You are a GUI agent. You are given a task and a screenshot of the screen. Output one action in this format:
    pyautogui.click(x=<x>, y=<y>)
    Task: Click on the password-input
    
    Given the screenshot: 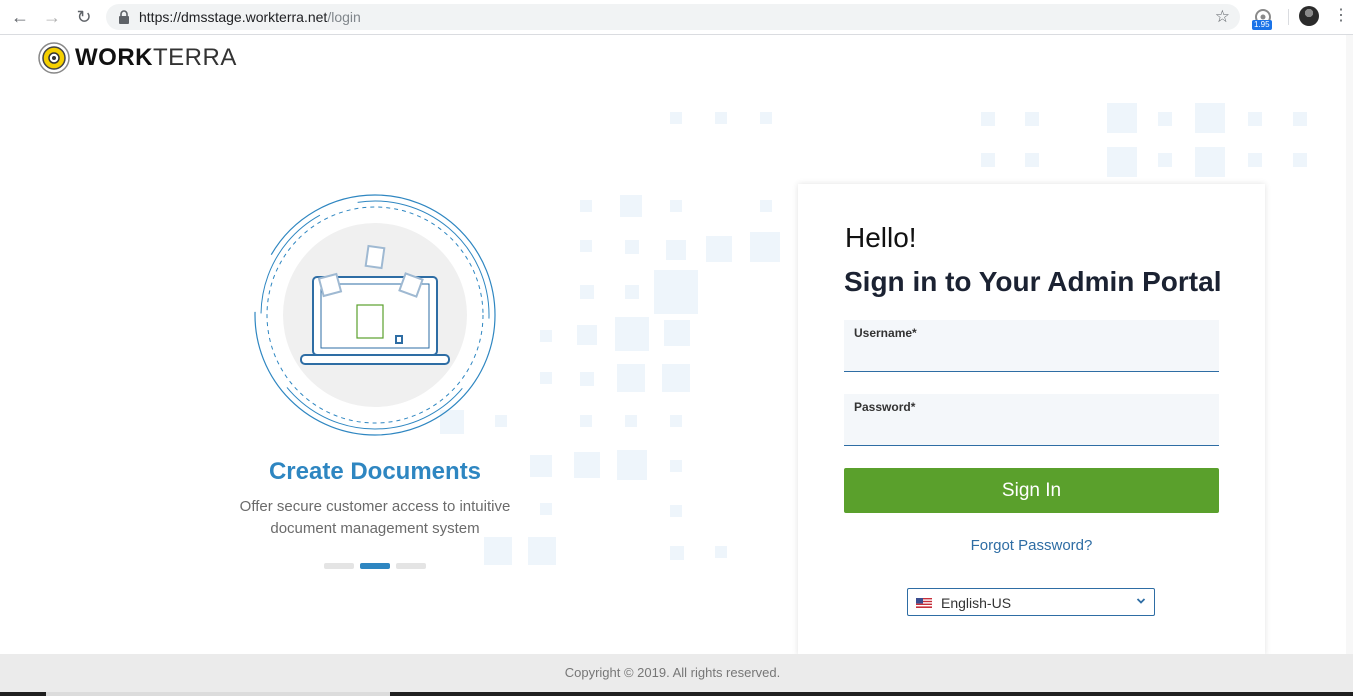 What is the action you would take?
    pyautogui.click(x=1031, y=430)
    